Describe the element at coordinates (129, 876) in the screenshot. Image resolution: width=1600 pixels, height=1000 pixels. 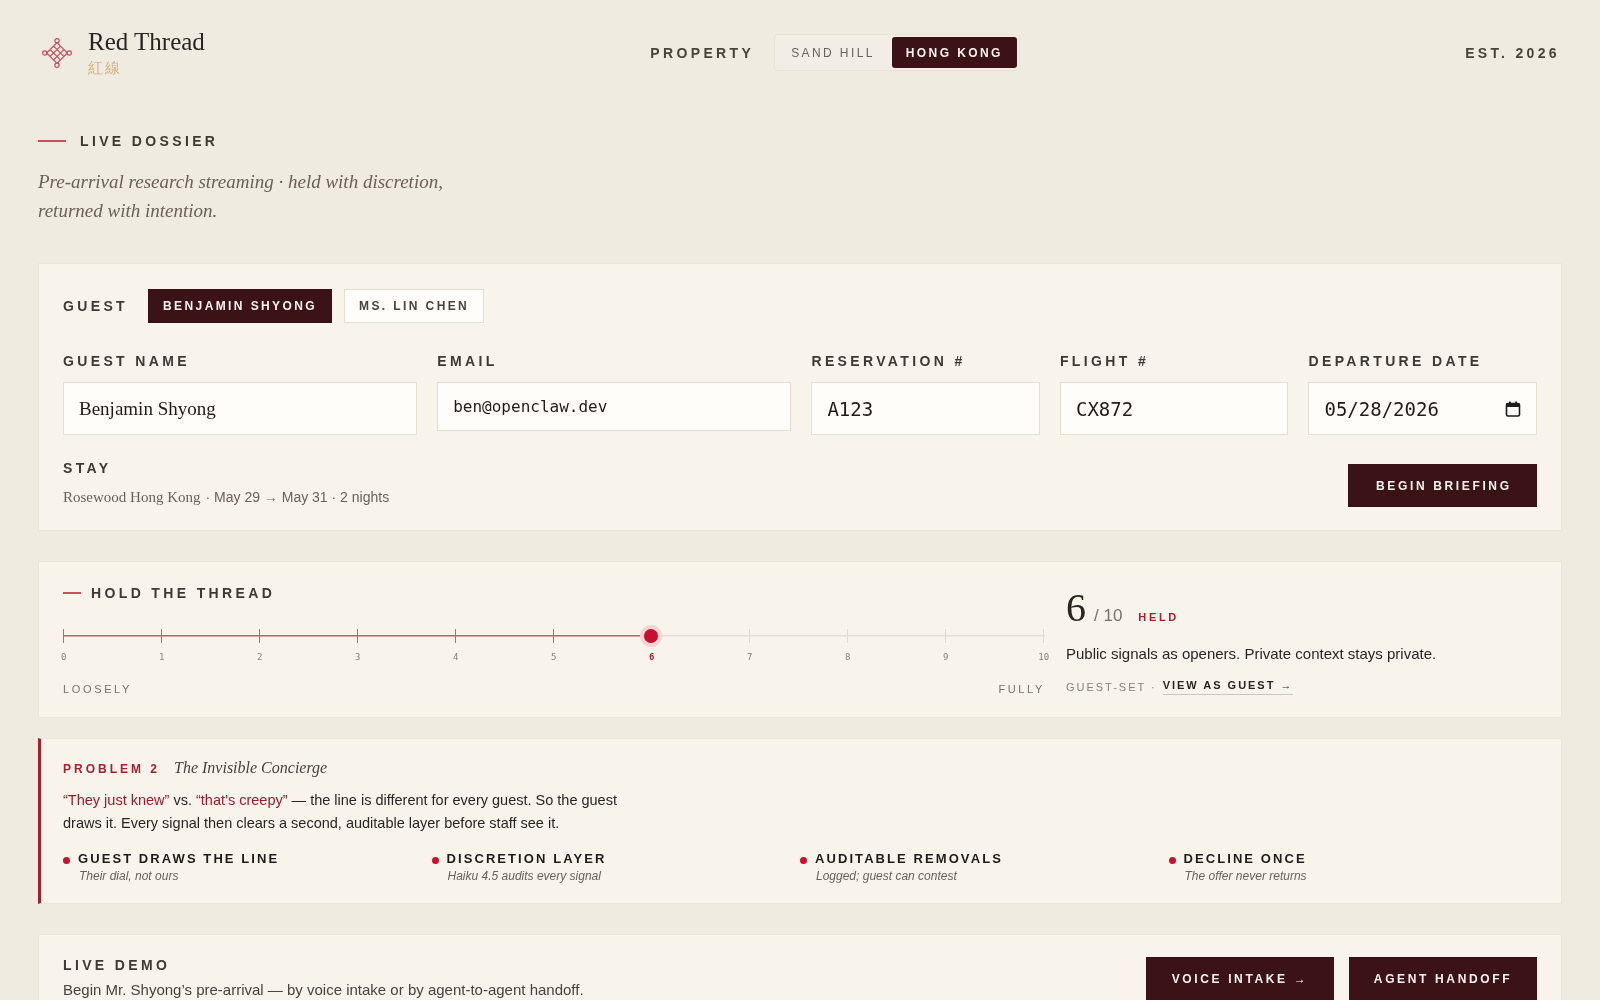
I see `point-note: Their dial, not ours` at that location.